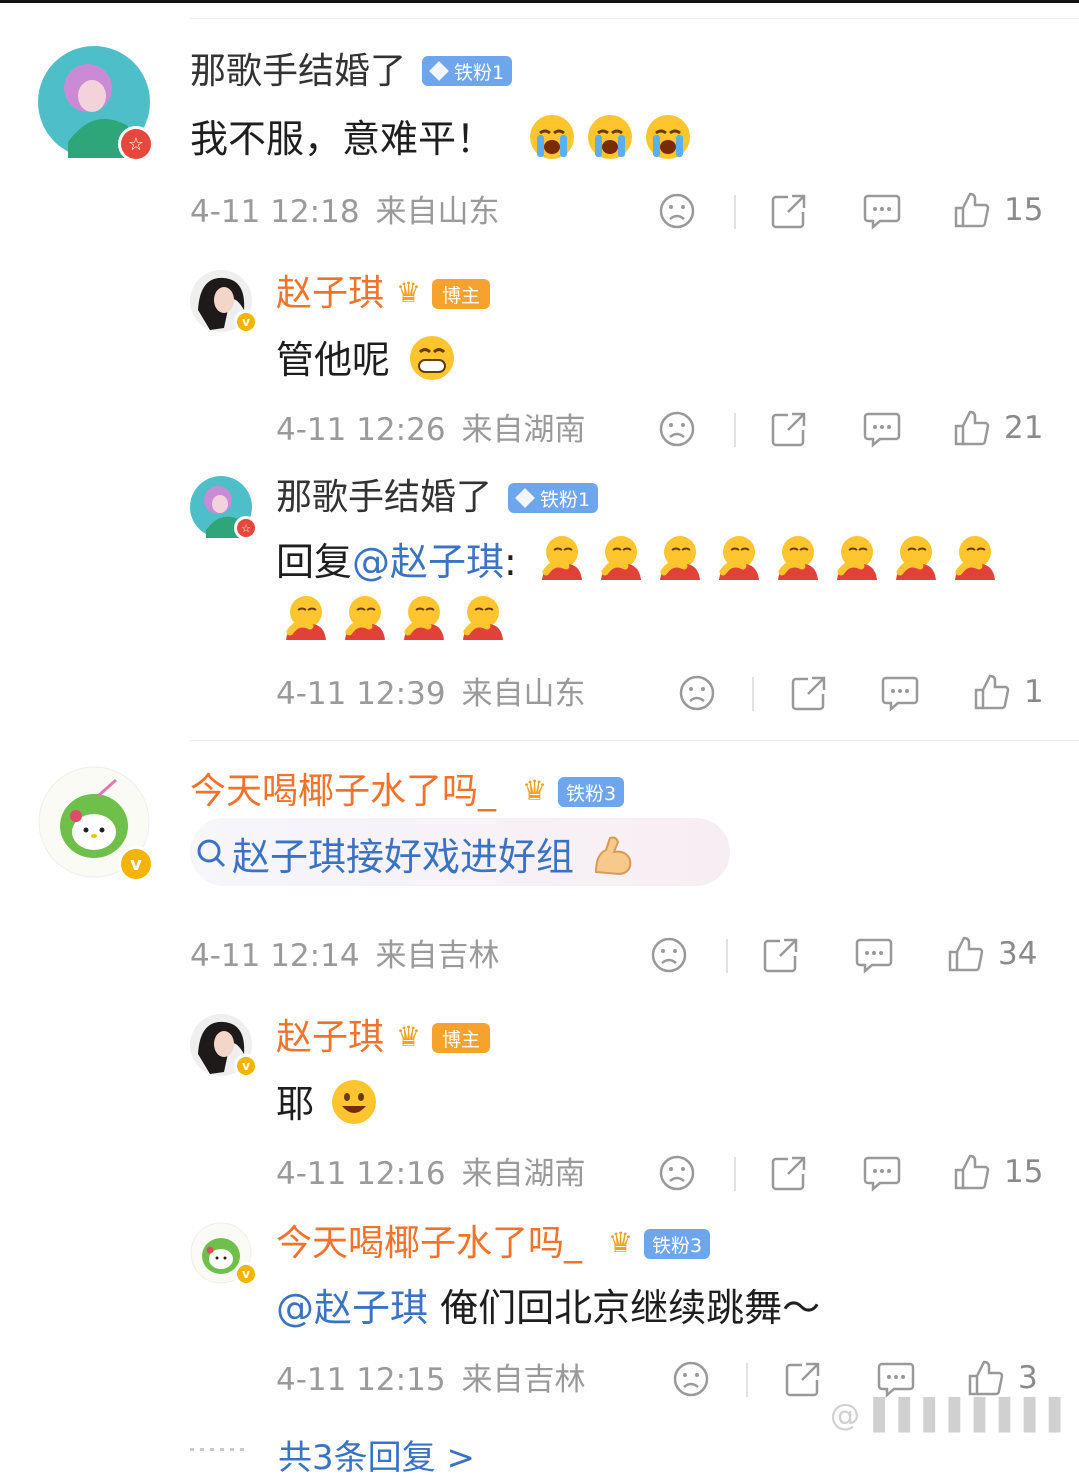 This screenshot has width=1079, height=1479. Describe the element at coordinates (539, 1) in the screenshot. I see `top-border` at that location.